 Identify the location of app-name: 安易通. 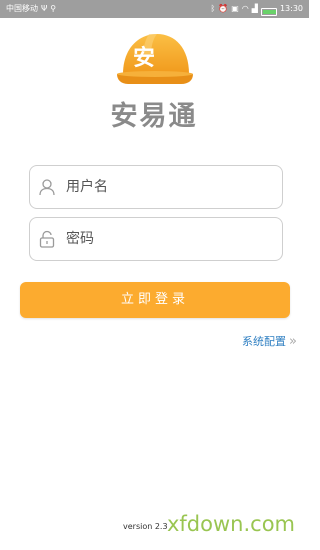
(154, 116).